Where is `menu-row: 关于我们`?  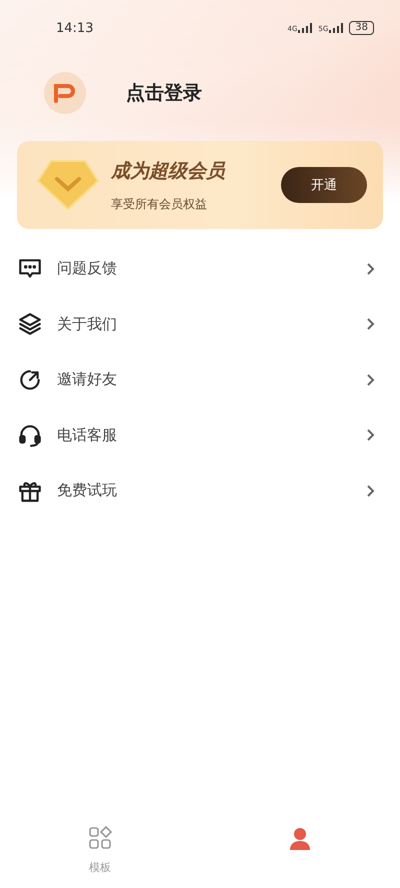 menu-row: 关于我们 is located at coordinates (200, 324).